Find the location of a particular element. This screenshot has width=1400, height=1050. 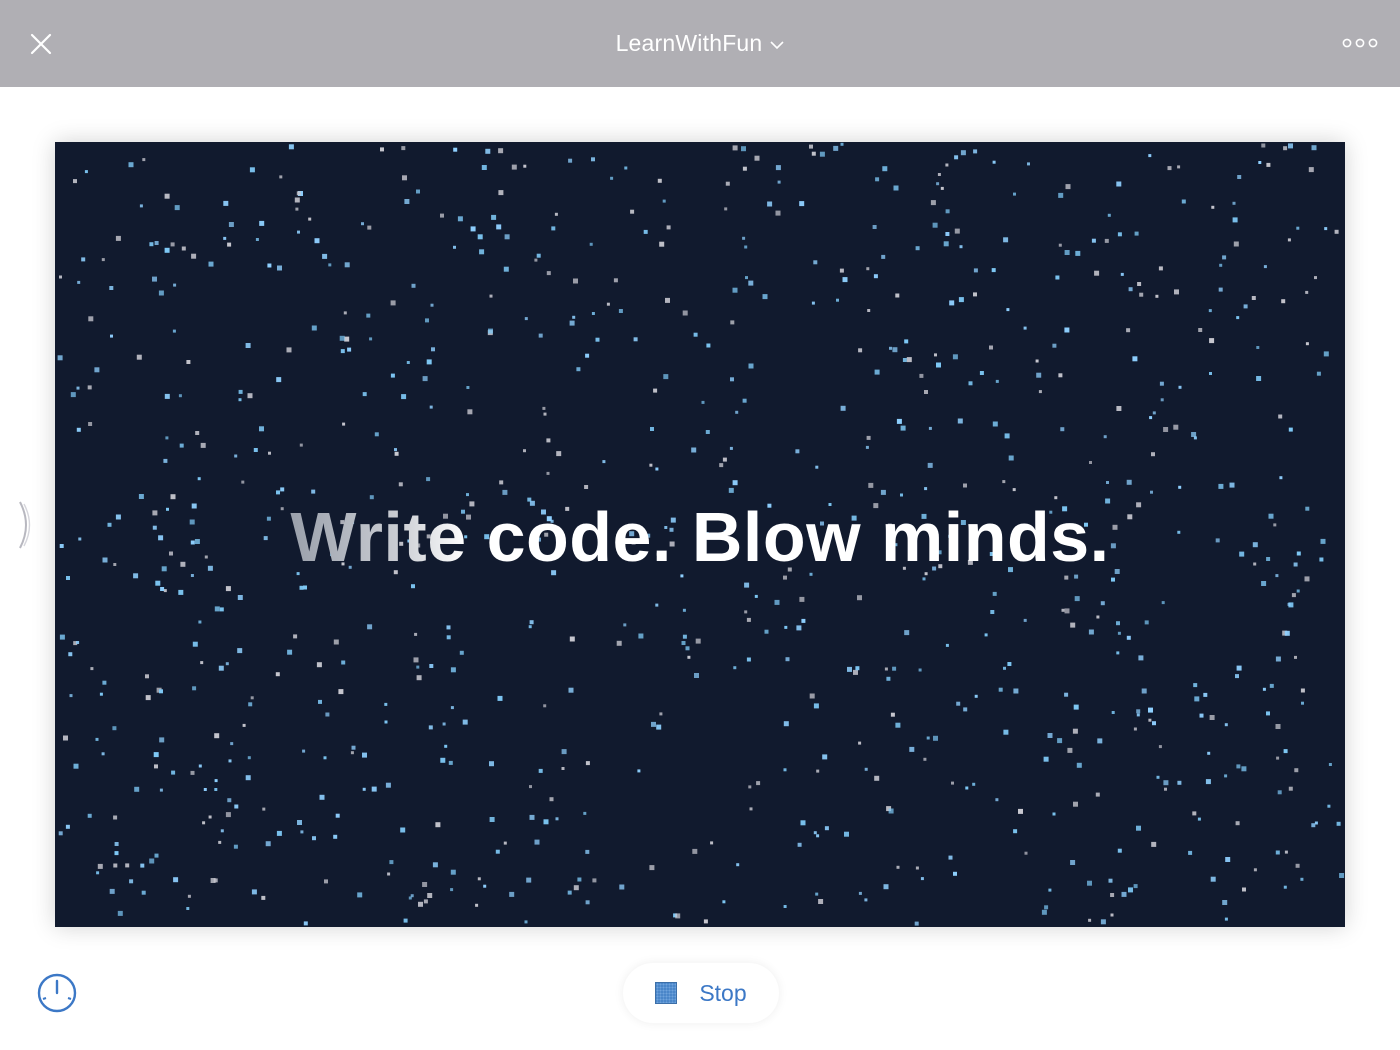

stop-button: Stop is located at coordinates (701, 993).